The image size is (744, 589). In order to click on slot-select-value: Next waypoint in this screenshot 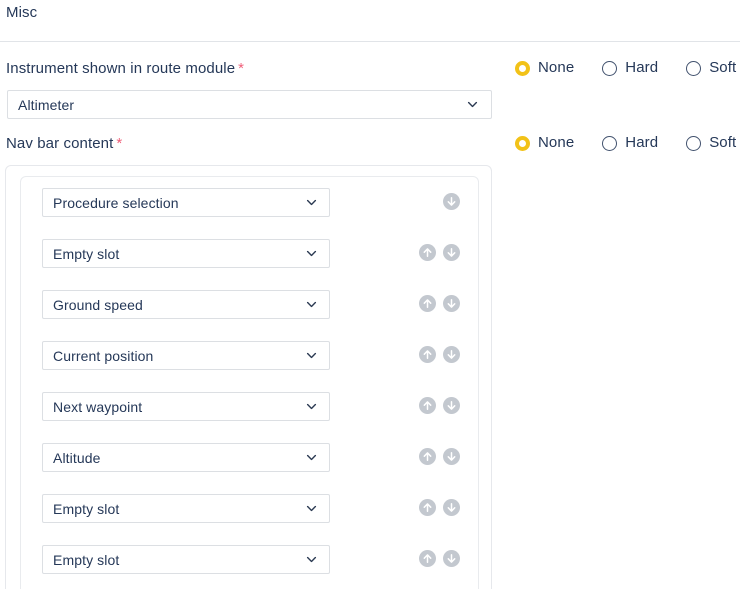, I will do `click(98, 406)`.